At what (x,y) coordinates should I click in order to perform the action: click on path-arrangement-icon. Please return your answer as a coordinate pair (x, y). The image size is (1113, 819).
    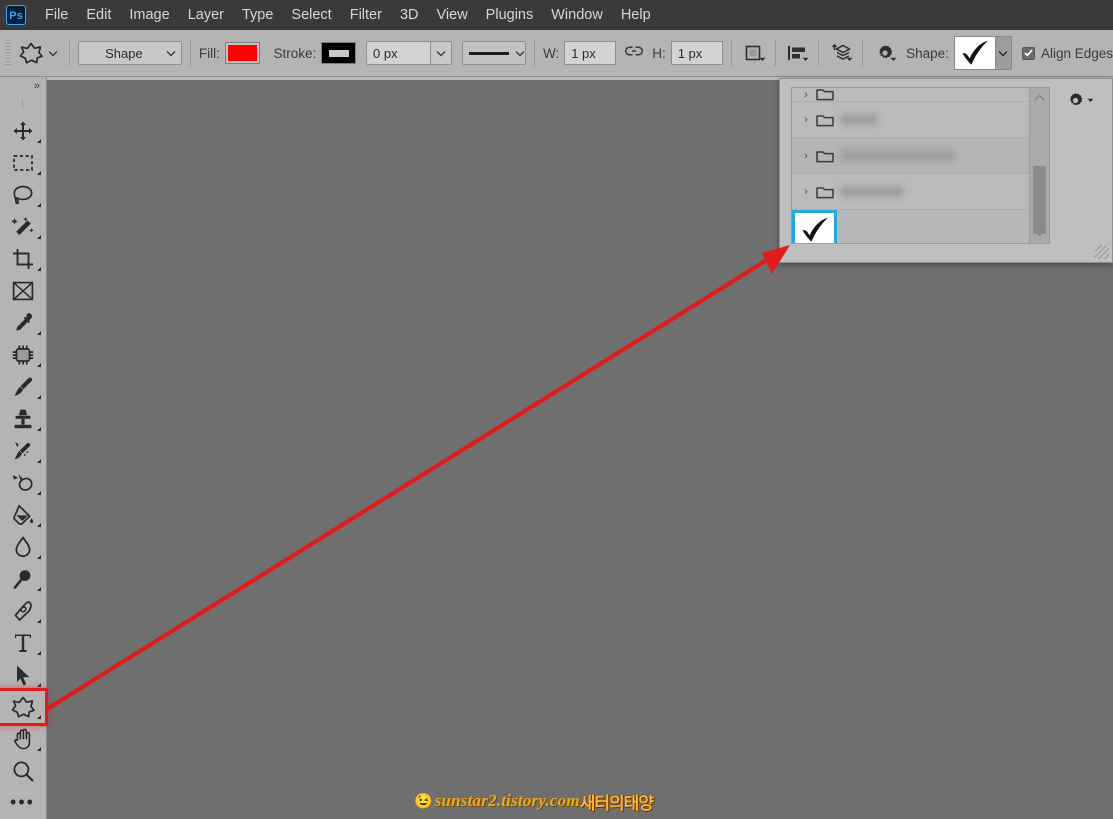
    Looking at the image, I should click on (840, 53).